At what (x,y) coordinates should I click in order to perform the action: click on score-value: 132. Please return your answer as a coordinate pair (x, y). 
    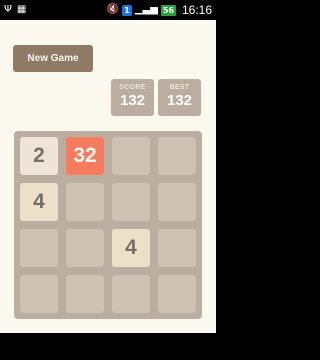
    Looking at the image, I should click on (132, 100).